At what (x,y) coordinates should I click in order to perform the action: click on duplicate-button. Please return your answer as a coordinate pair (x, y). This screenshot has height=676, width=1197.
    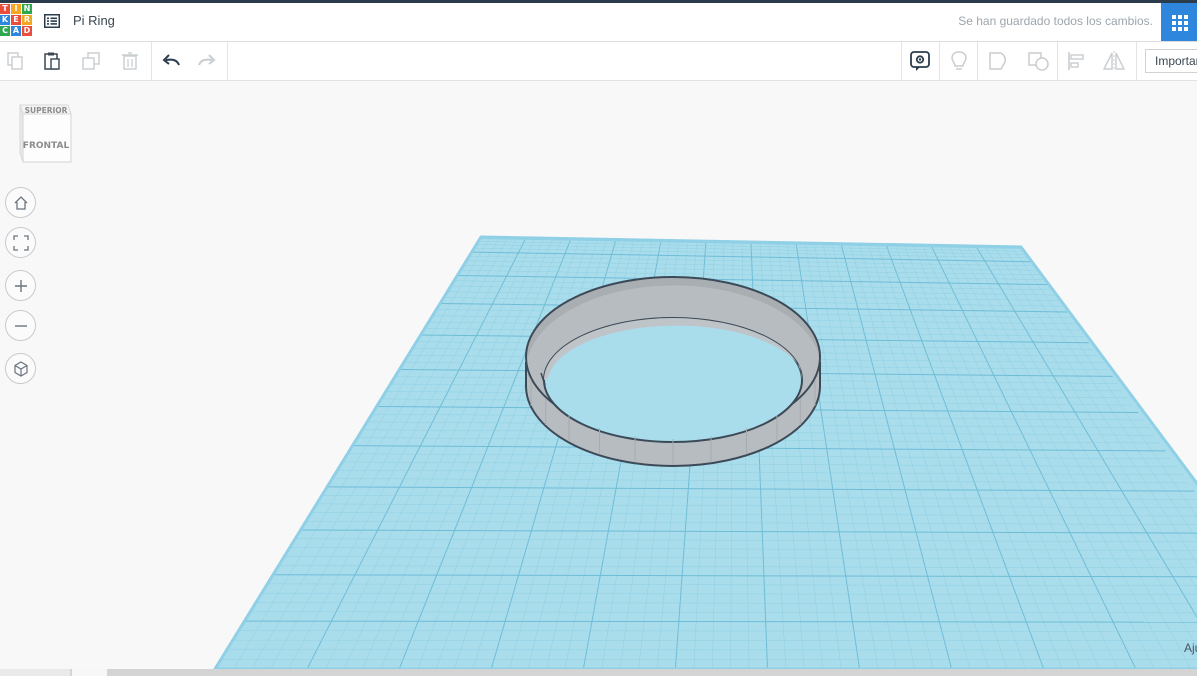
    Looking at the image, I should click on (91, 61).